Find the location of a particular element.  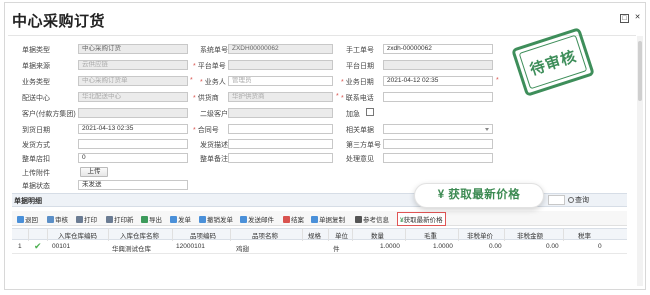

ship-desc-label: 发货描述 is located at coordinates (214, 145).